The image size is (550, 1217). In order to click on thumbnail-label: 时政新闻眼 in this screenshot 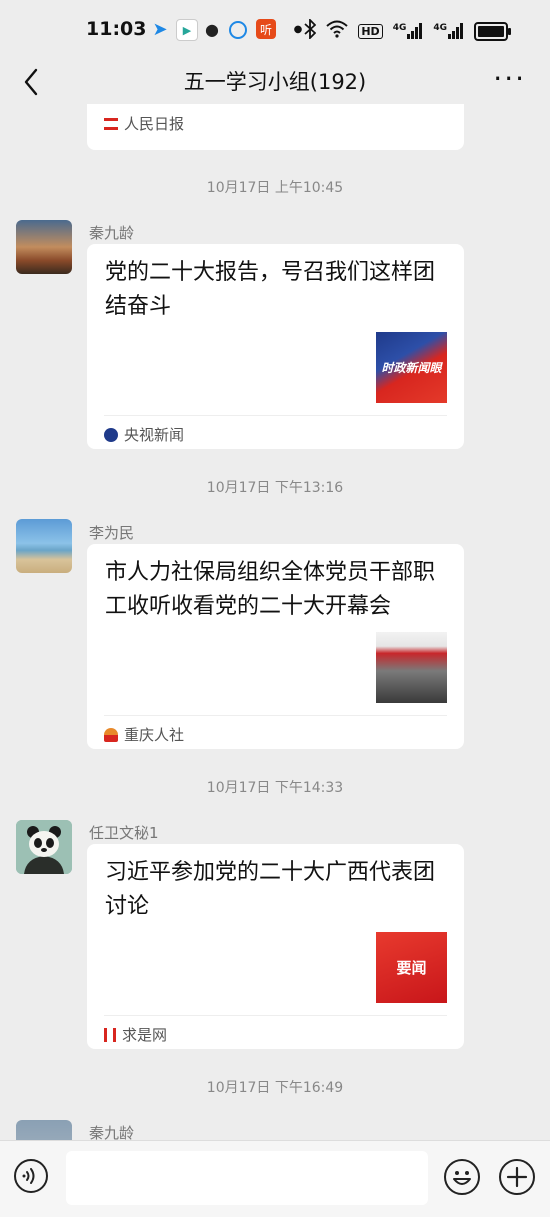, I will do `click(411, 368)`.